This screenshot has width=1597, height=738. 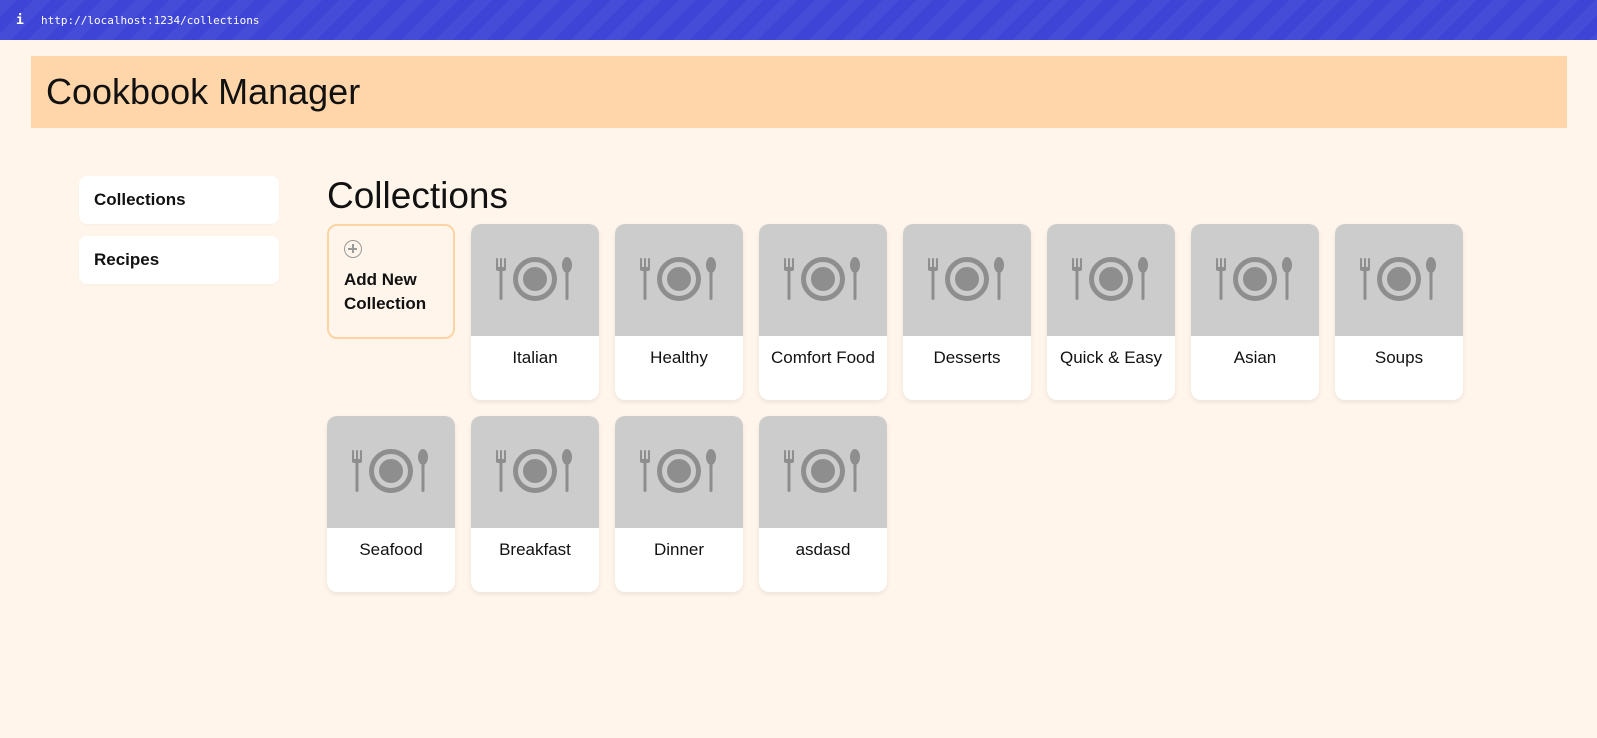 I want to click on collection-card: Comfort Food, so click(x=823, y=312).